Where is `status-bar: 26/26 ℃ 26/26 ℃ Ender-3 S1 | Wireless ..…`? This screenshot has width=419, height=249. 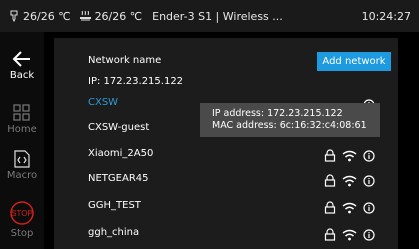
status-bar: 26/26 ℃ 26/26 ℃ Ender-3 S1 | Wireless ..… is located at coordinates (209, 16).